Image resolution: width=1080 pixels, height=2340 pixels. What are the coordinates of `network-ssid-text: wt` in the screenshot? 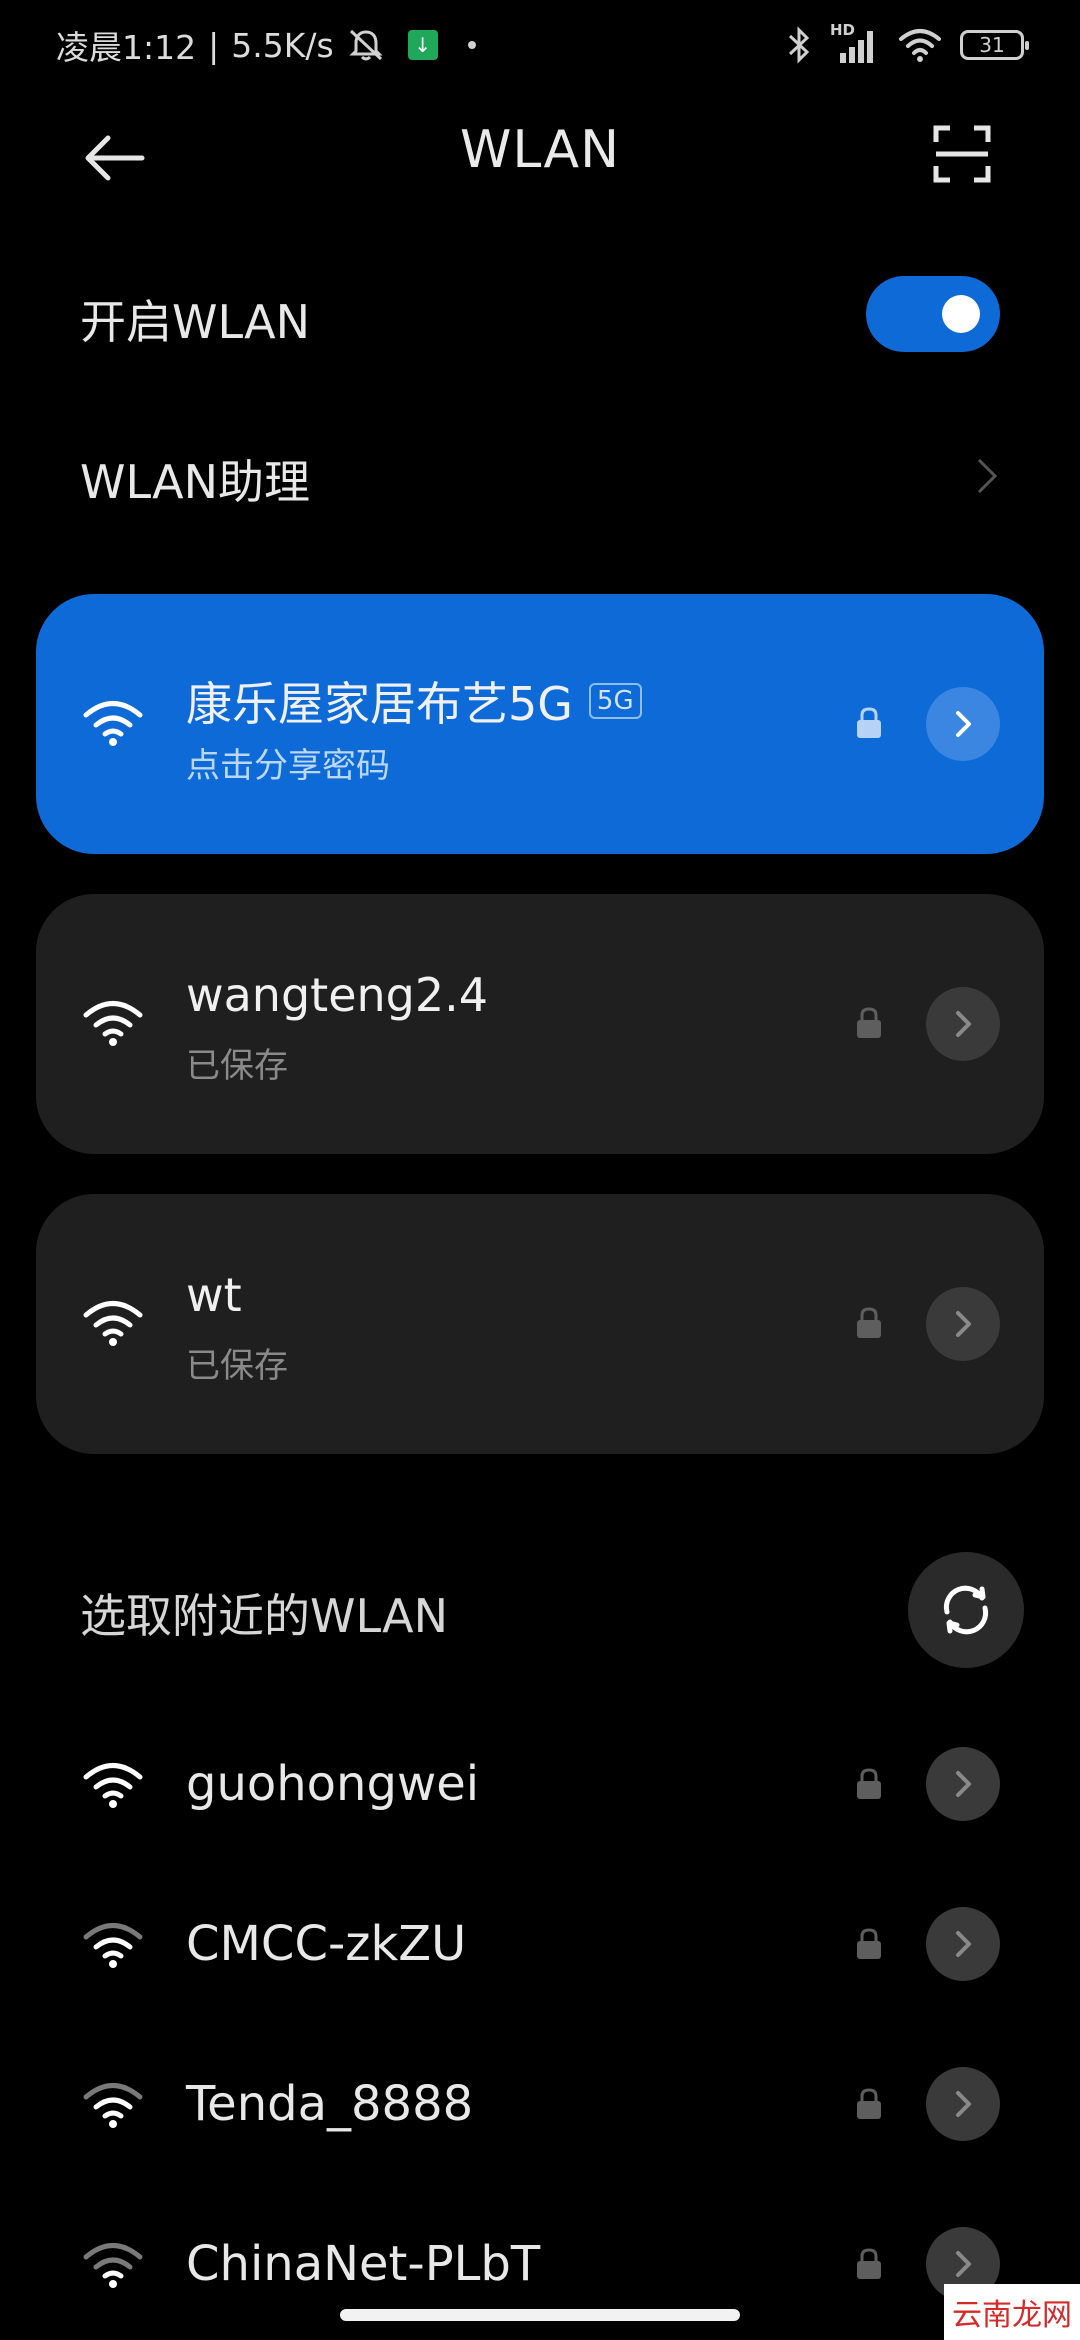 It's located at (214, 1295).